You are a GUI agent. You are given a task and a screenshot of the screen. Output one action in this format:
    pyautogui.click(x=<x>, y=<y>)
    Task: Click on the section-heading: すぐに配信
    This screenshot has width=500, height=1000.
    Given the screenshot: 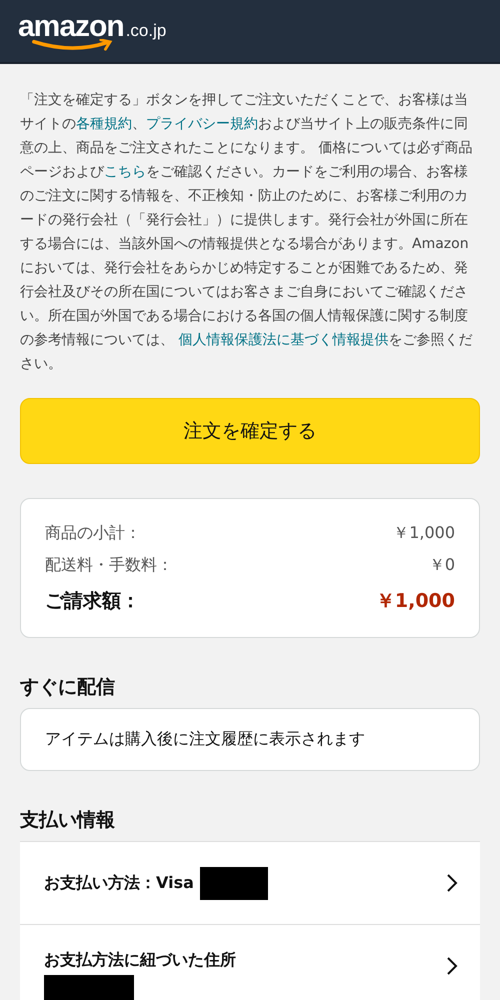 What is the action you would take?
    pyautogui.click(x=68, y=687)
    